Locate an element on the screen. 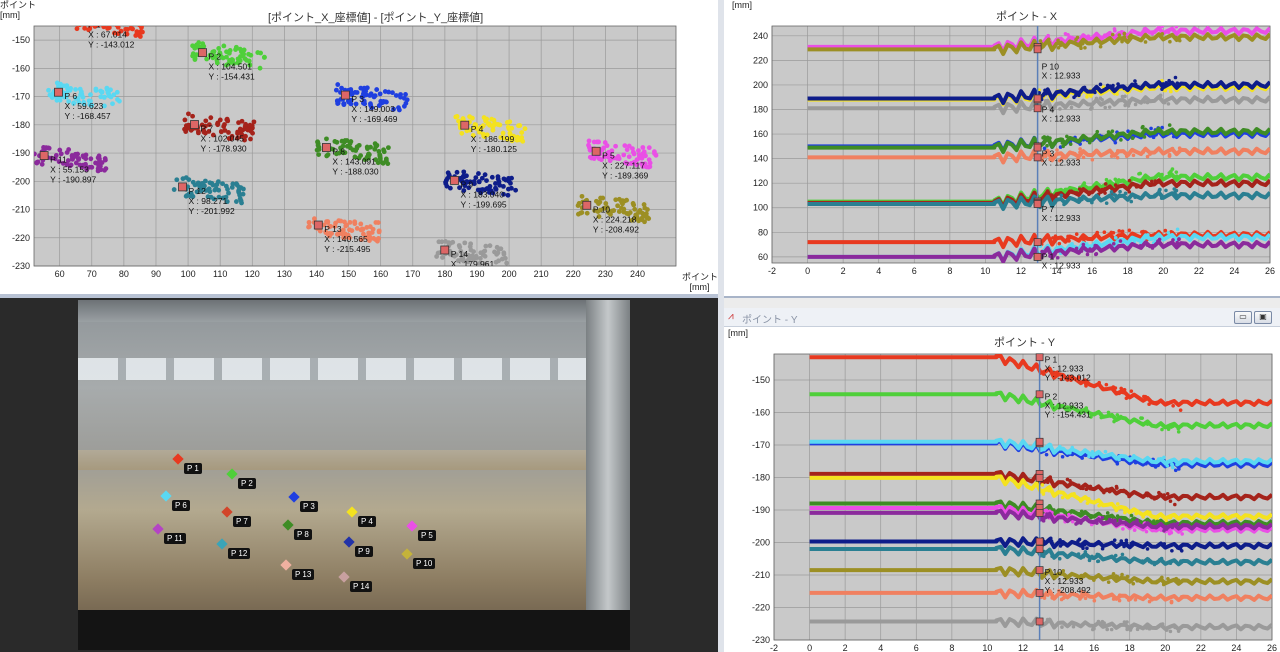  scatter-x-tick-label: 170 is located at coordinates (412, 274).